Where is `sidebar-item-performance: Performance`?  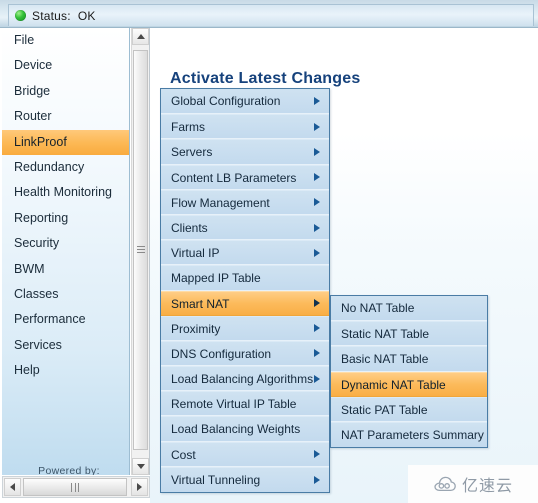 sidebar-item-performance: Performance is located at coordinates (65, 319).